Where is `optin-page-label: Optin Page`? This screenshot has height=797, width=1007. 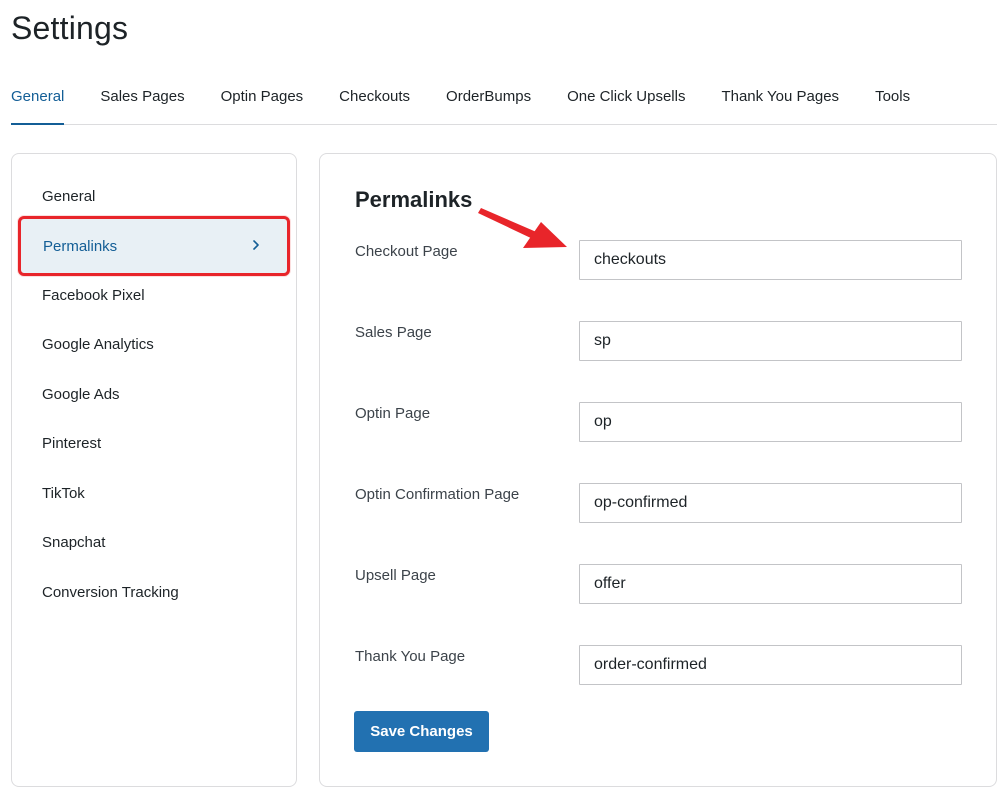
optin-page-label: Optin Page is located at coordinates (393, 413).